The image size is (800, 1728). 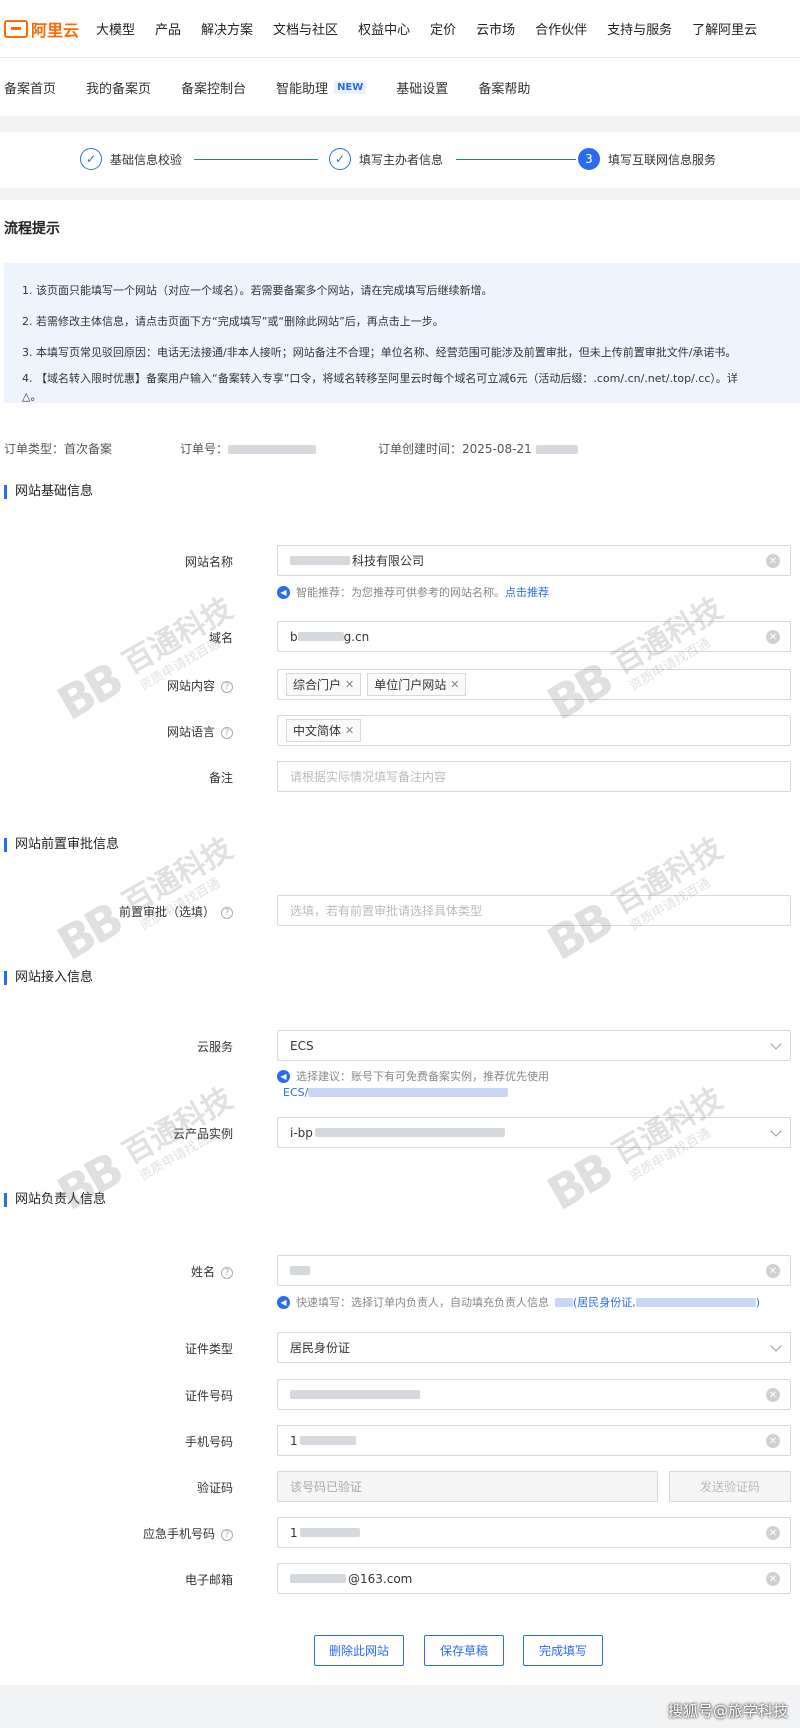 What do you see at coordinates (422, 1076) in the screenshot?
I see `cloud-service-hint-text: 选择建议：账号下有可免费备案实例，推荐优先使用` at bounding box center [422, 1076].